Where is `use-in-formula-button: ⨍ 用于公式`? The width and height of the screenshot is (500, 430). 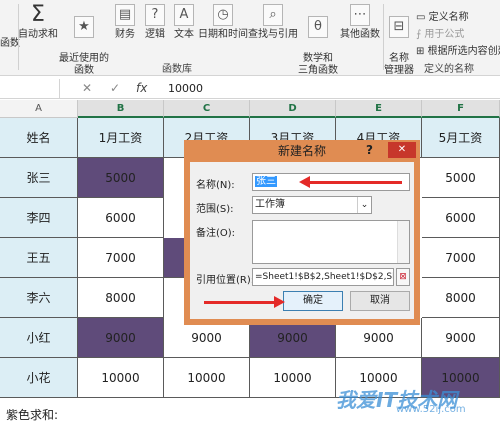
use-in-formula-button: ⨍ 用于公式 is located at coordinates (440, 32).